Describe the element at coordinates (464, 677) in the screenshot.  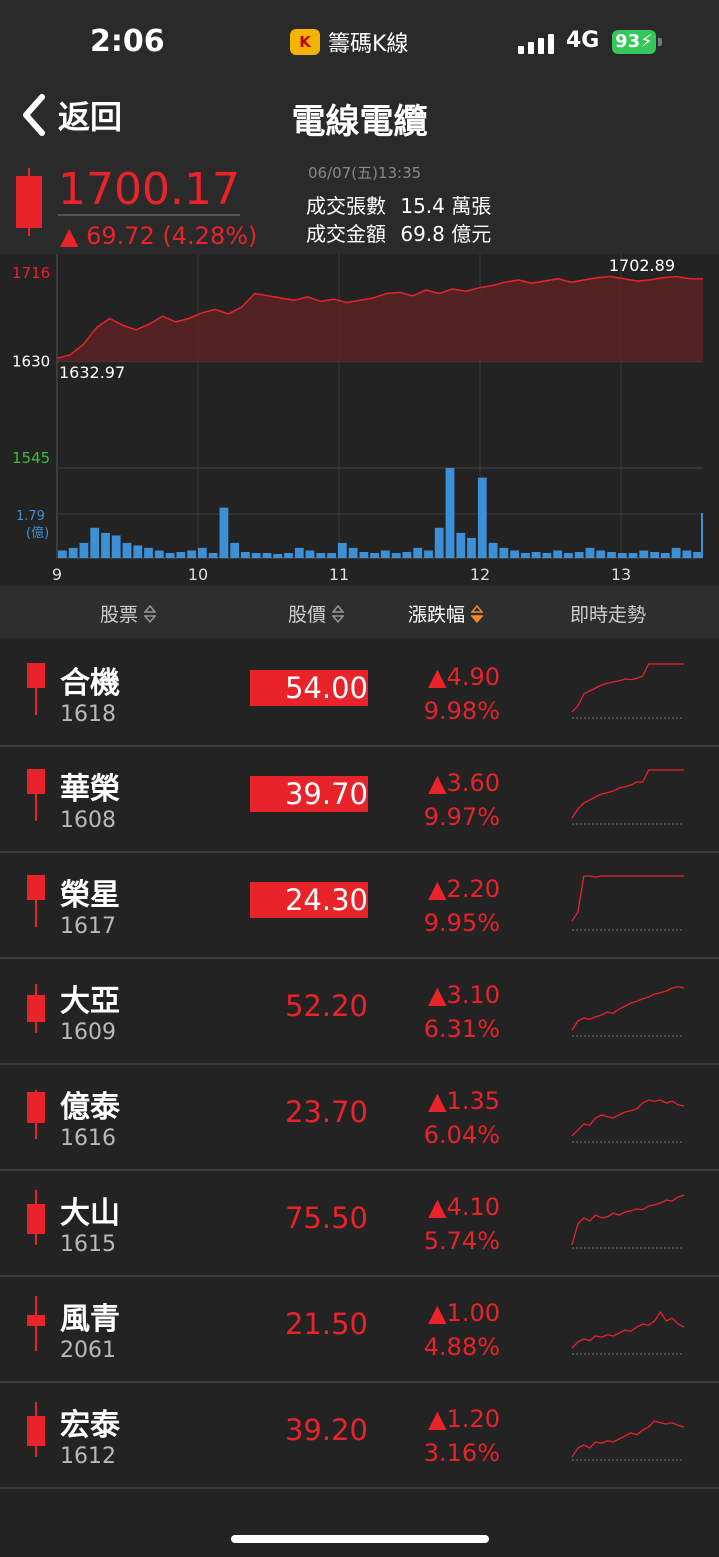
I see `change-amount: ▲4.90` at that location.